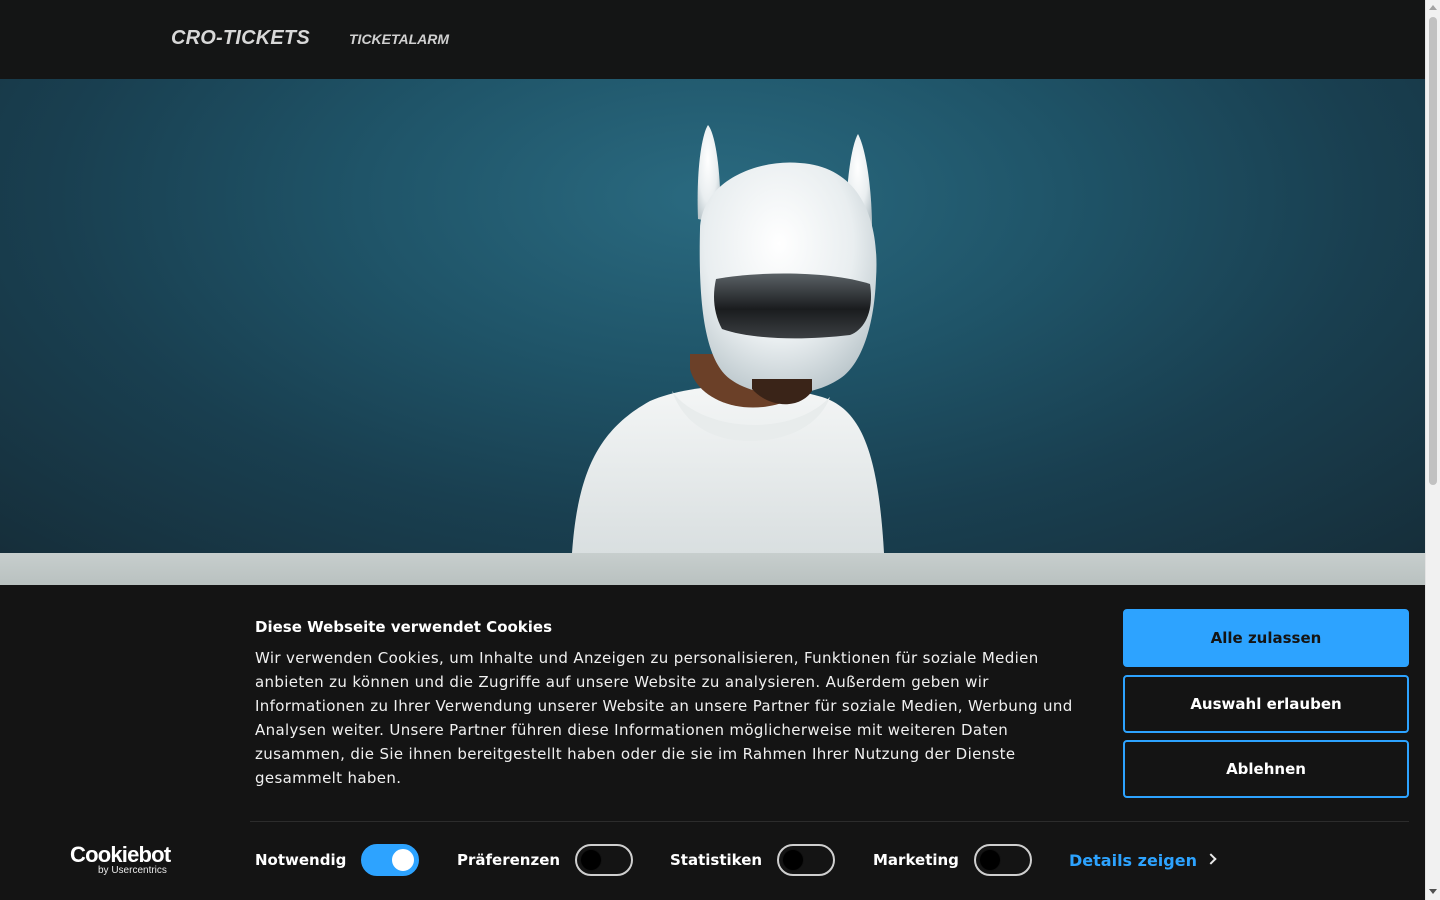 The height and width of the screenshot is (900, 1440). Describe the element at coordinates (404, 627) in the screenshot. I see `cookie-banner-title: Diese Webseite verwendet Cookies` at that location.